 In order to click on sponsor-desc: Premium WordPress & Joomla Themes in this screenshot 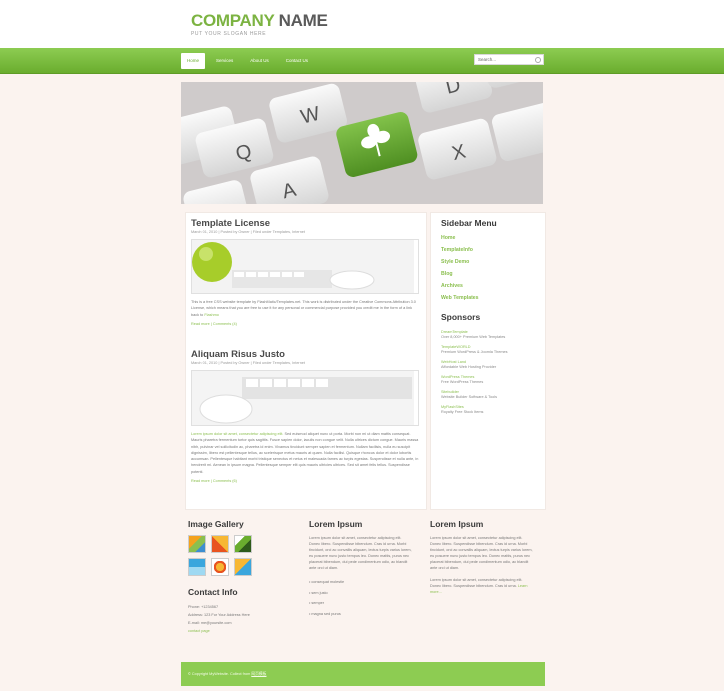, I will do `click(474, 352)`.